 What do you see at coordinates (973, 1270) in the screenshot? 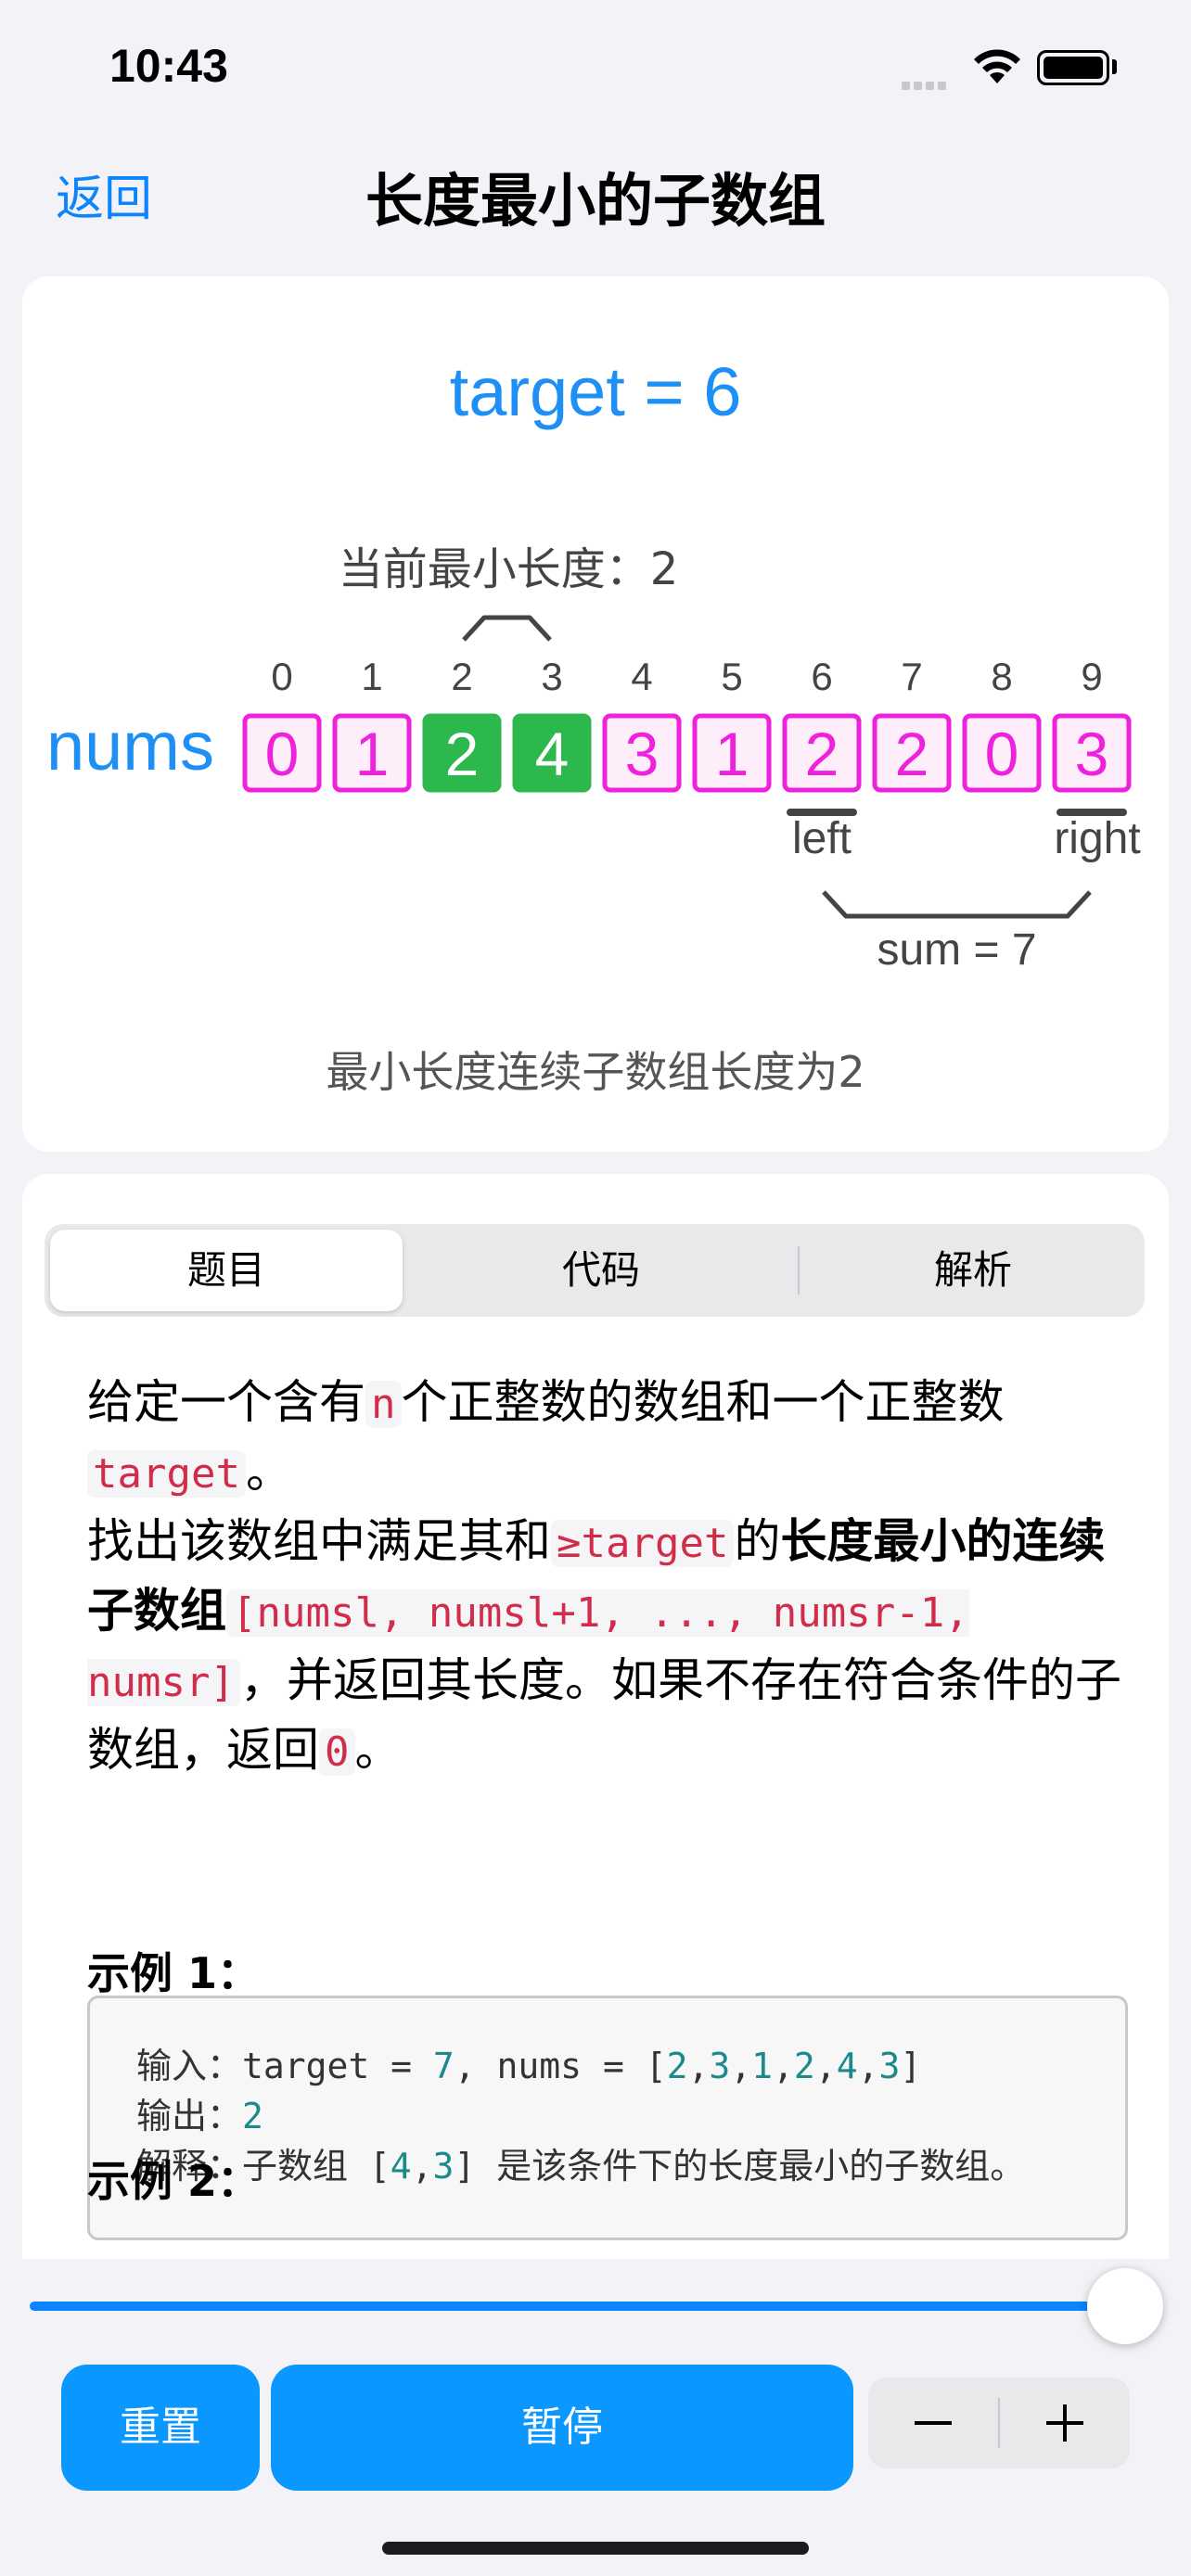
I see `tab-analysis: 解析` at bounding box center [973, 1270].